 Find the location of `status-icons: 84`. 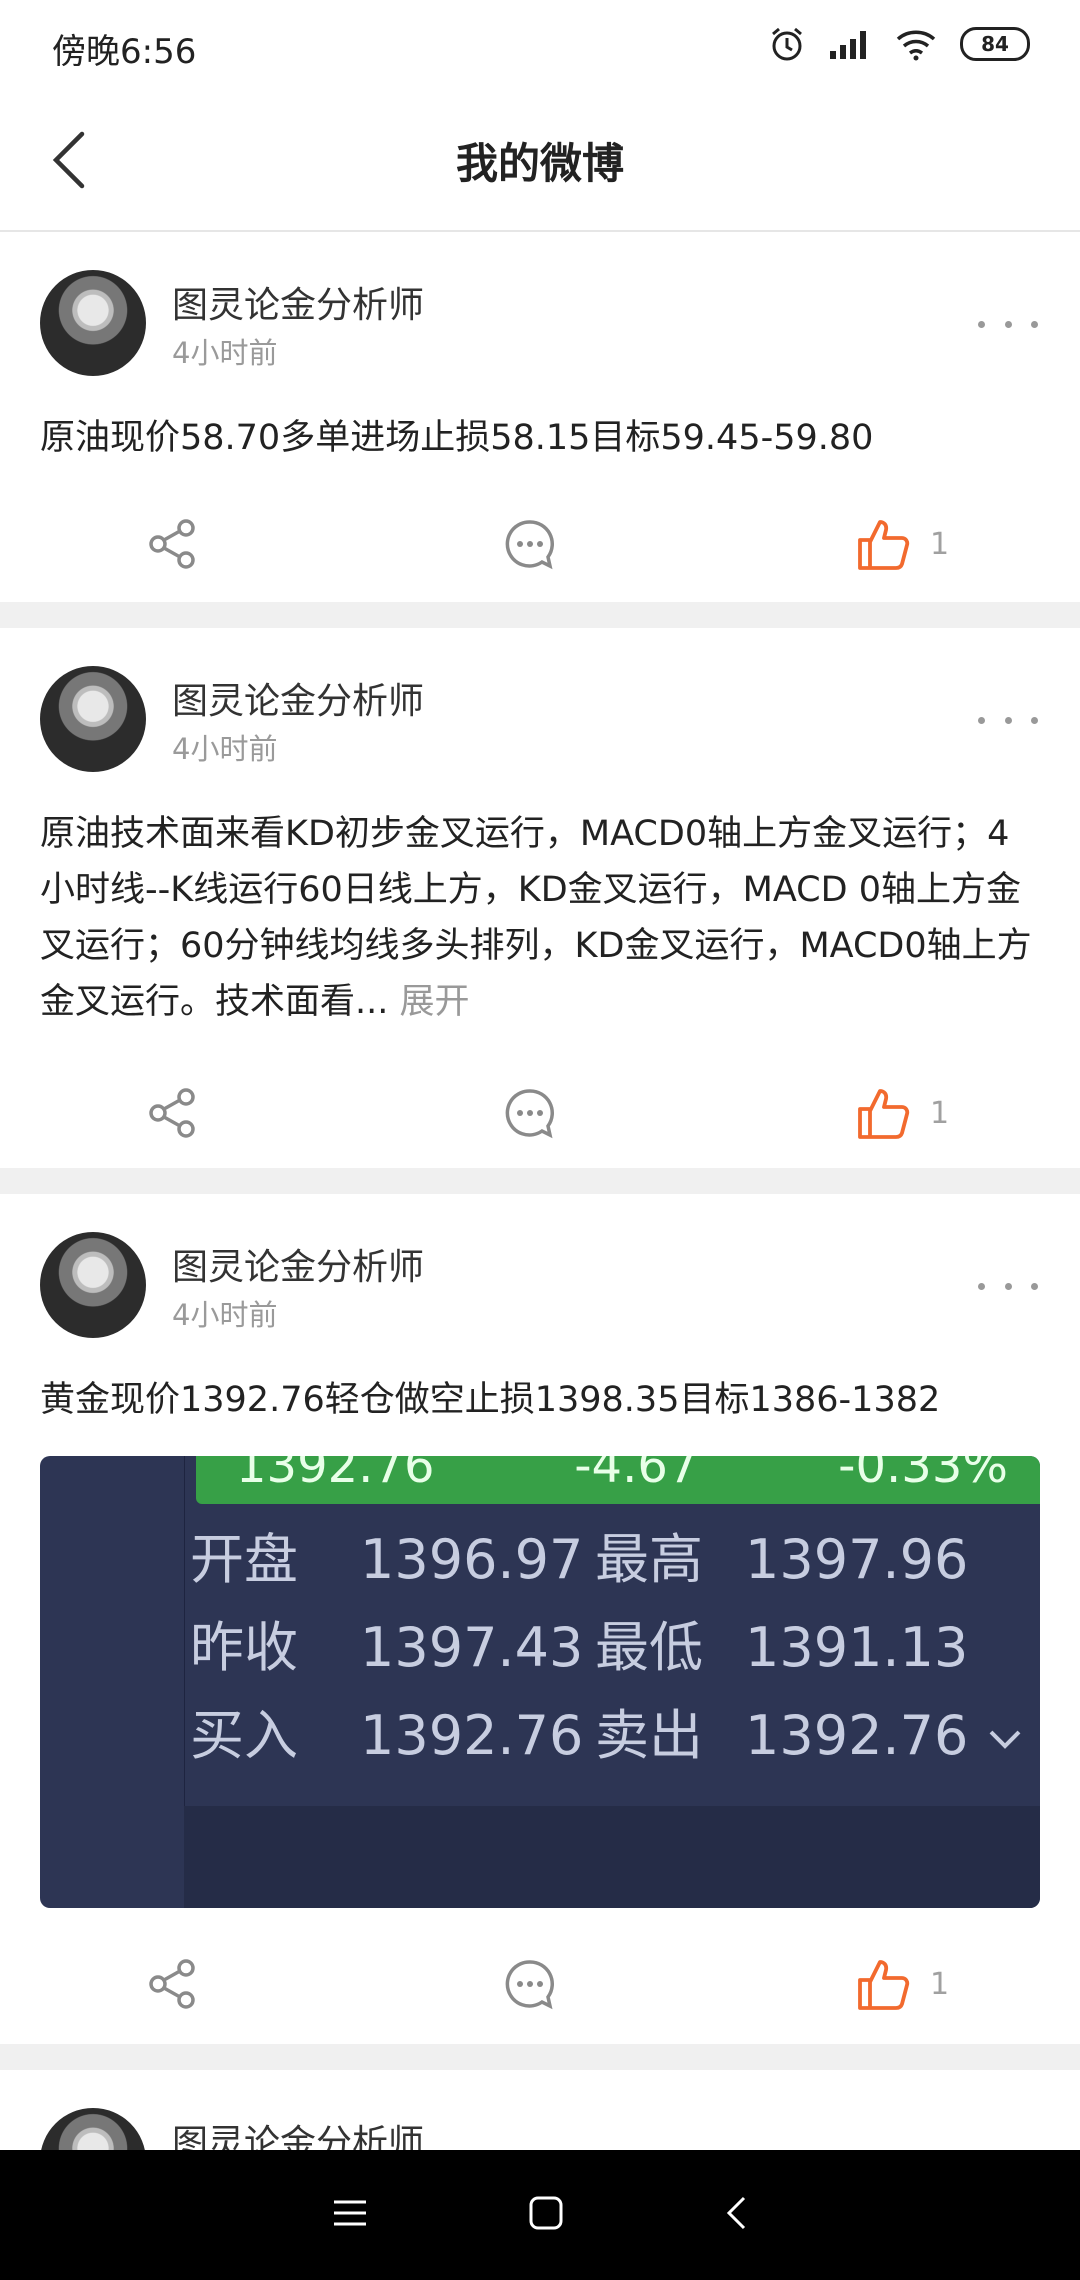

status-icons: 84 is located at coordinates (899, 44).